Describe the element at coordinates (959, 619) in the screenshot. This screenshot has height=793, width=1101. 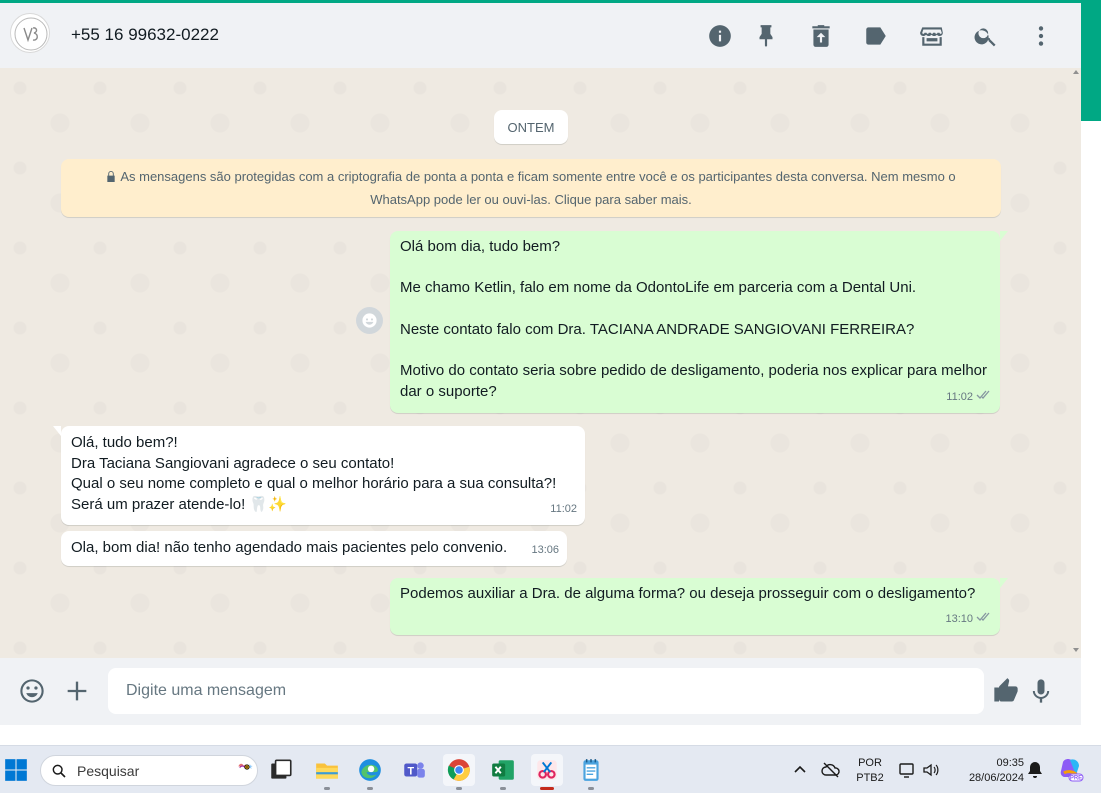
I see `message-time: 13:10` at that location.